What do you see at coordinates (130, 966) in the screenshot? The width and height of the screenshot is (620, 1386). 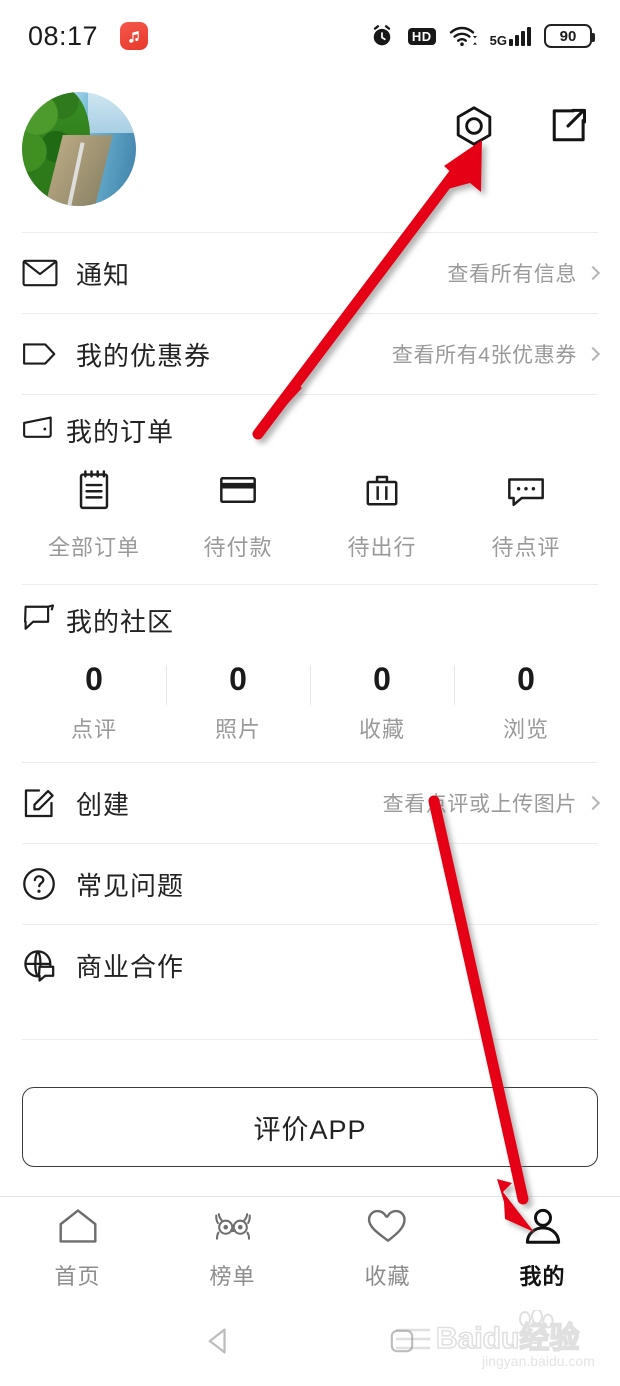 I see `row-label: 商业合作` at bounding box center [130, 966].